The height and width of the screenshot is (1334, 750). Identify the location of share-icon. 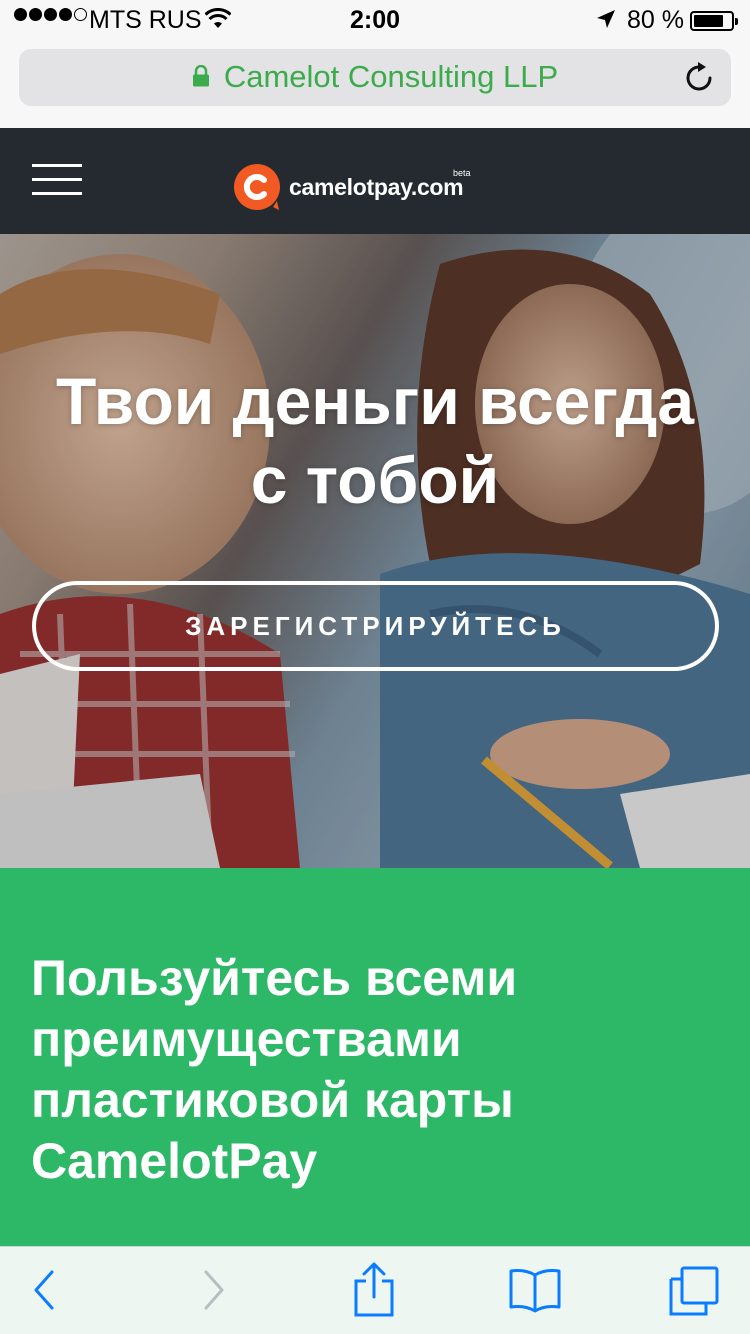
(374, 1289).